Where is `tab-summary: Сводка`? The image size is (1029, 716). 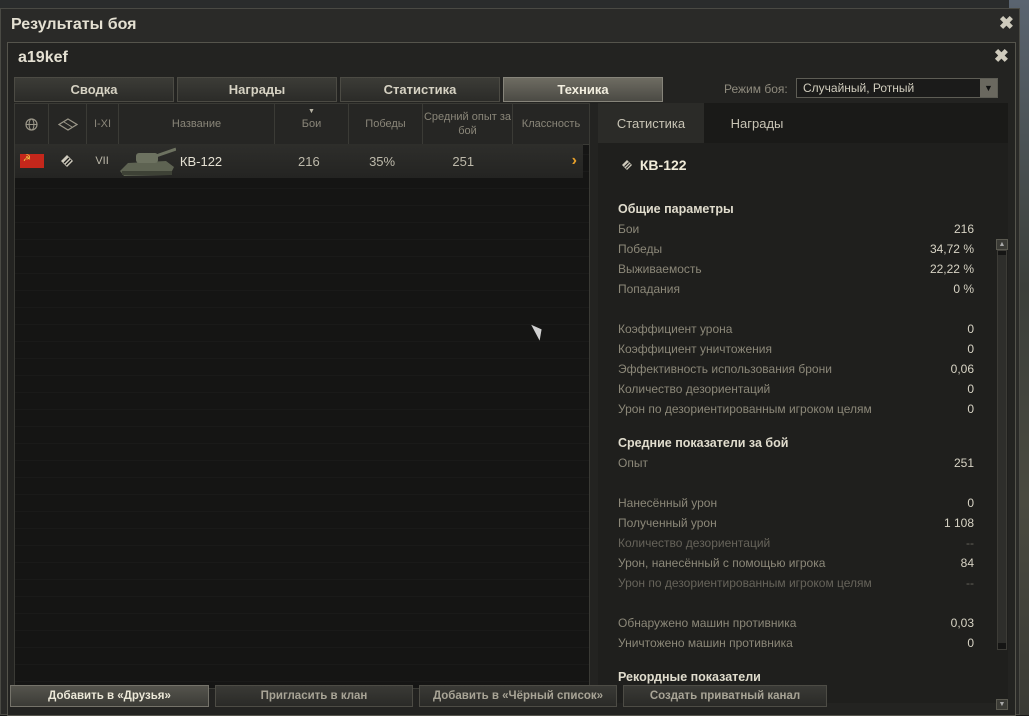
tab-summary: Сводка is located at coordinates (94, 89).